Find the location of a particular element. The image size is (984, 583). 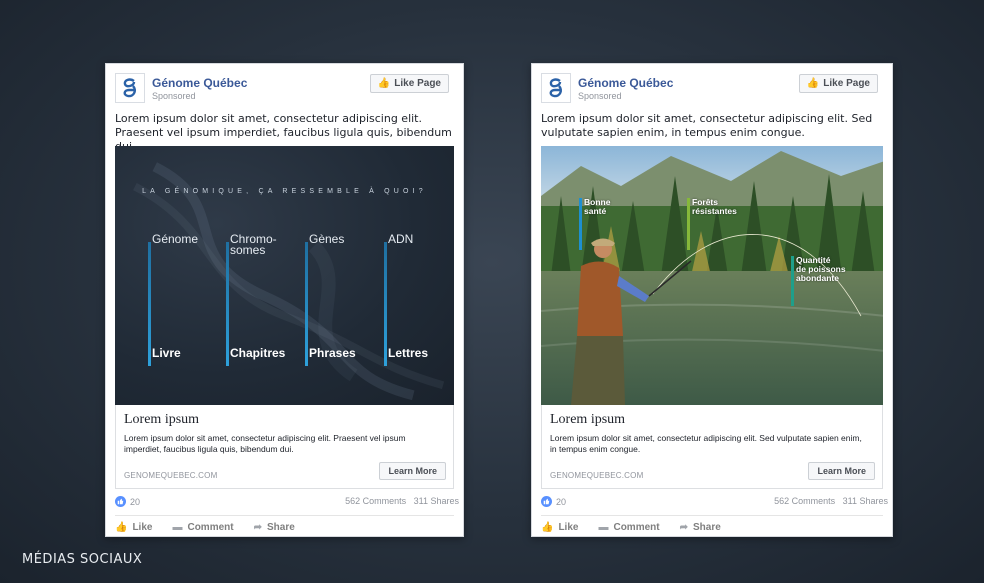

annotation-label: Bonne santé is located at coordinates (597, 206).